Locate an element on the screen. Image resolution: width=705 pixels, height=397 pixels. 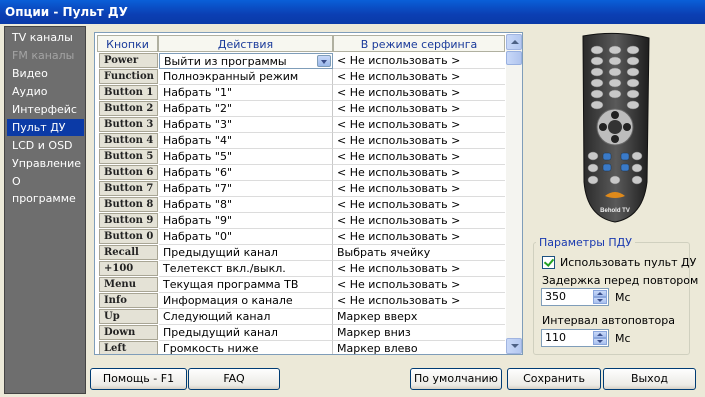
repeat-delay-spinbox: 350 is located at coordinates (575, 297).